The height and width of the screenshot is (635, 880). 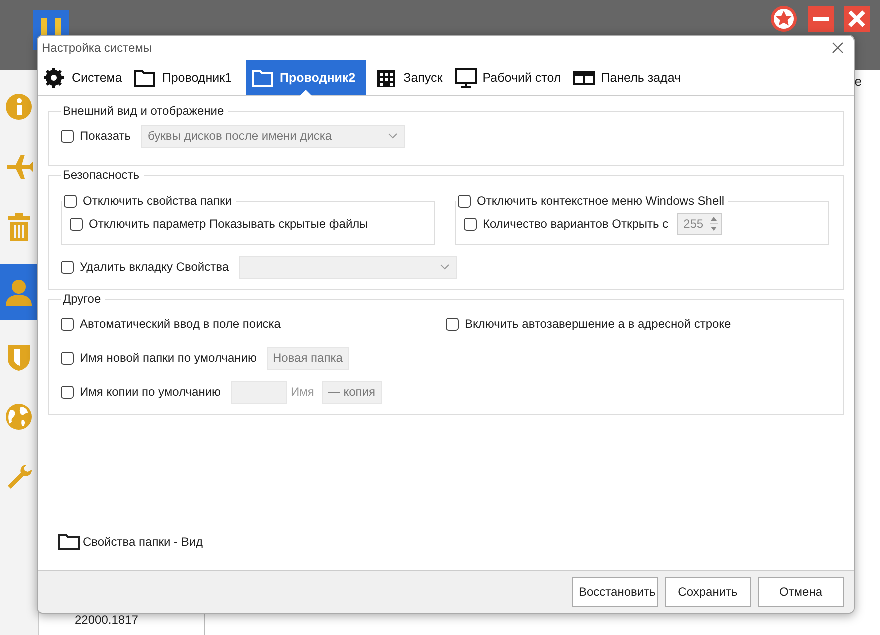 I want to click on text-field: Новая папка, so click(x=307, y=358).